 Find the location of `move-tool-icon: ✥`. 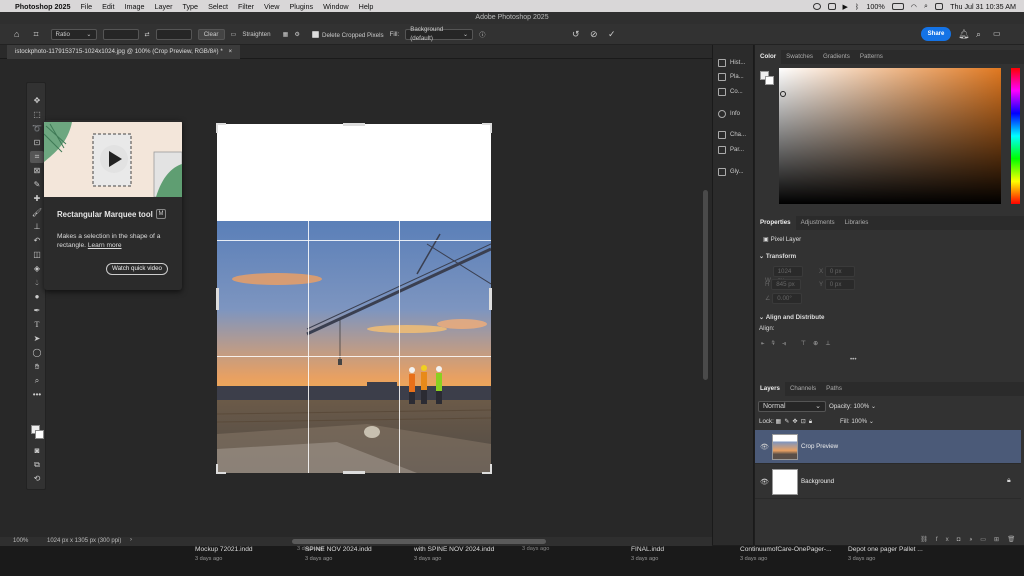

move-tool-icon: ✥ is located at coordinates (37, 101).